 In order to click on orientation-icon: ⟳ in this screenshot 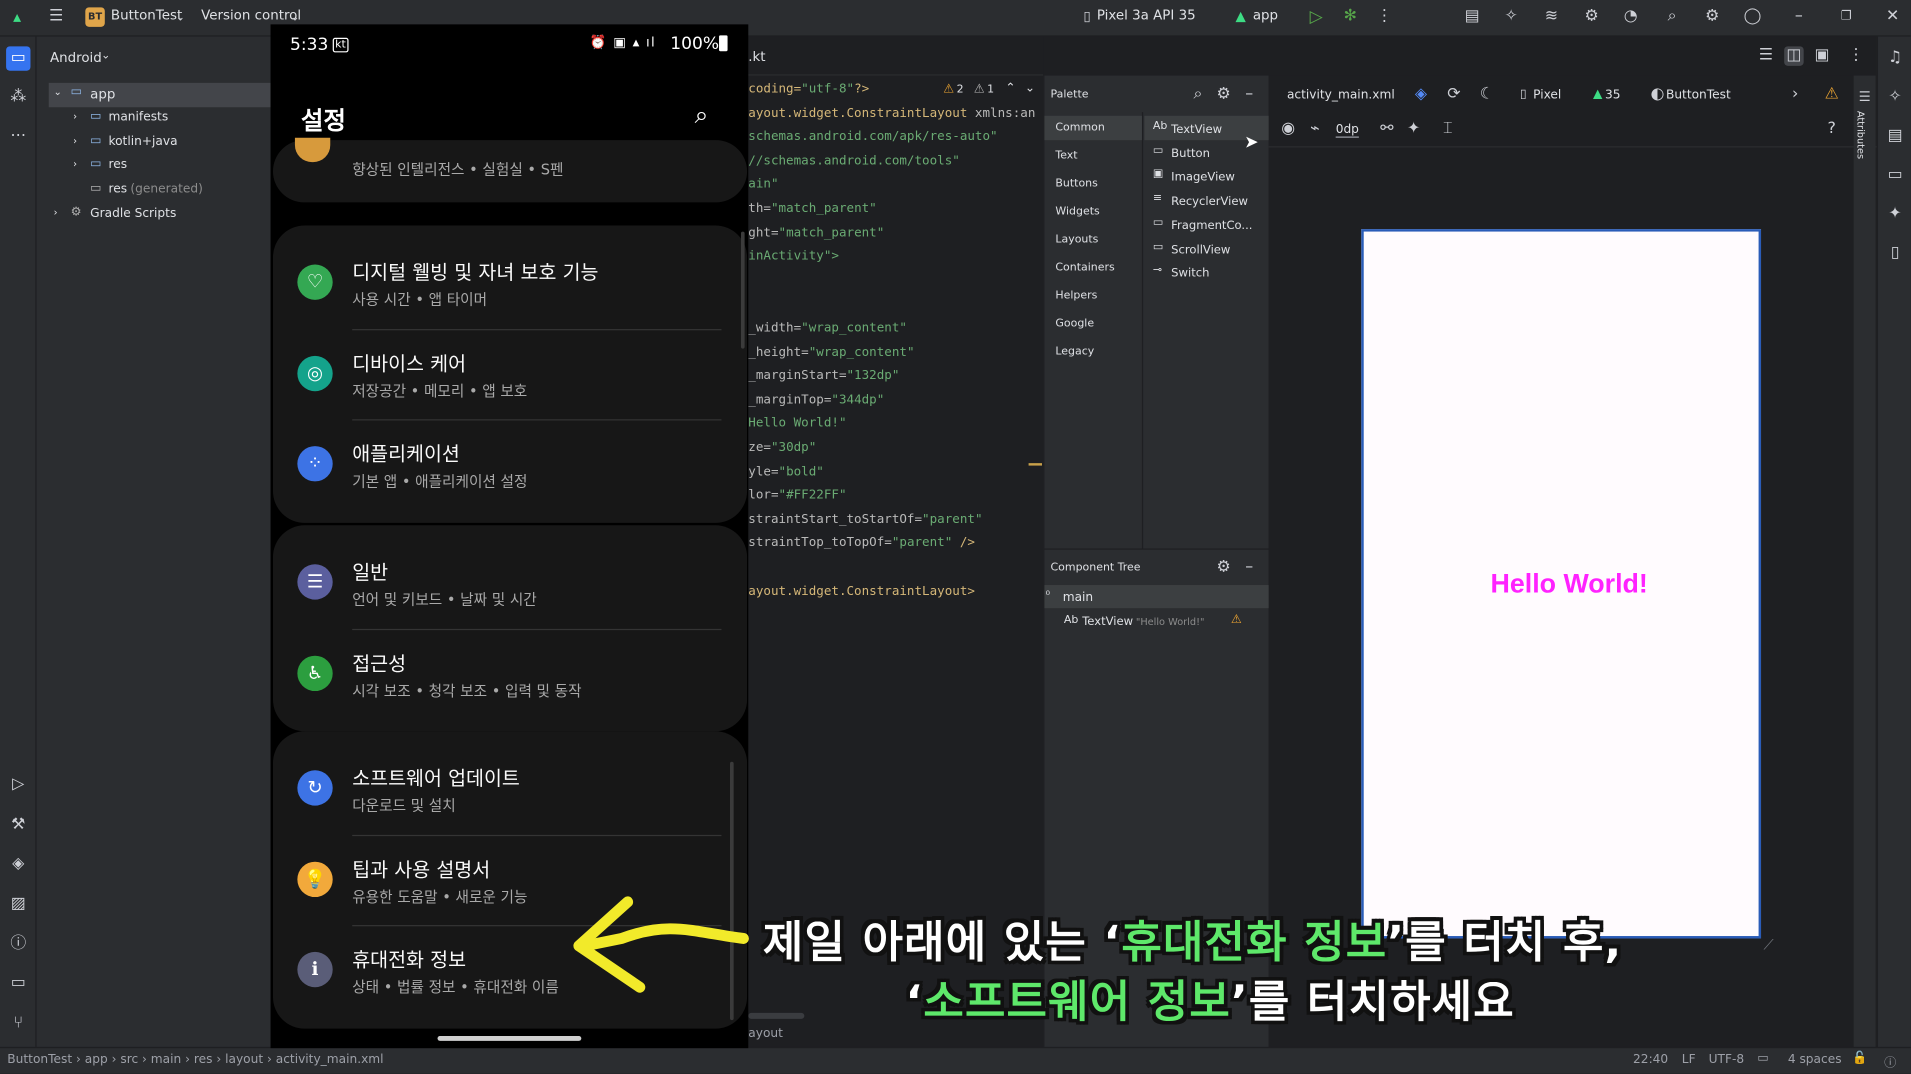, I will do `click(1453, 95)`.